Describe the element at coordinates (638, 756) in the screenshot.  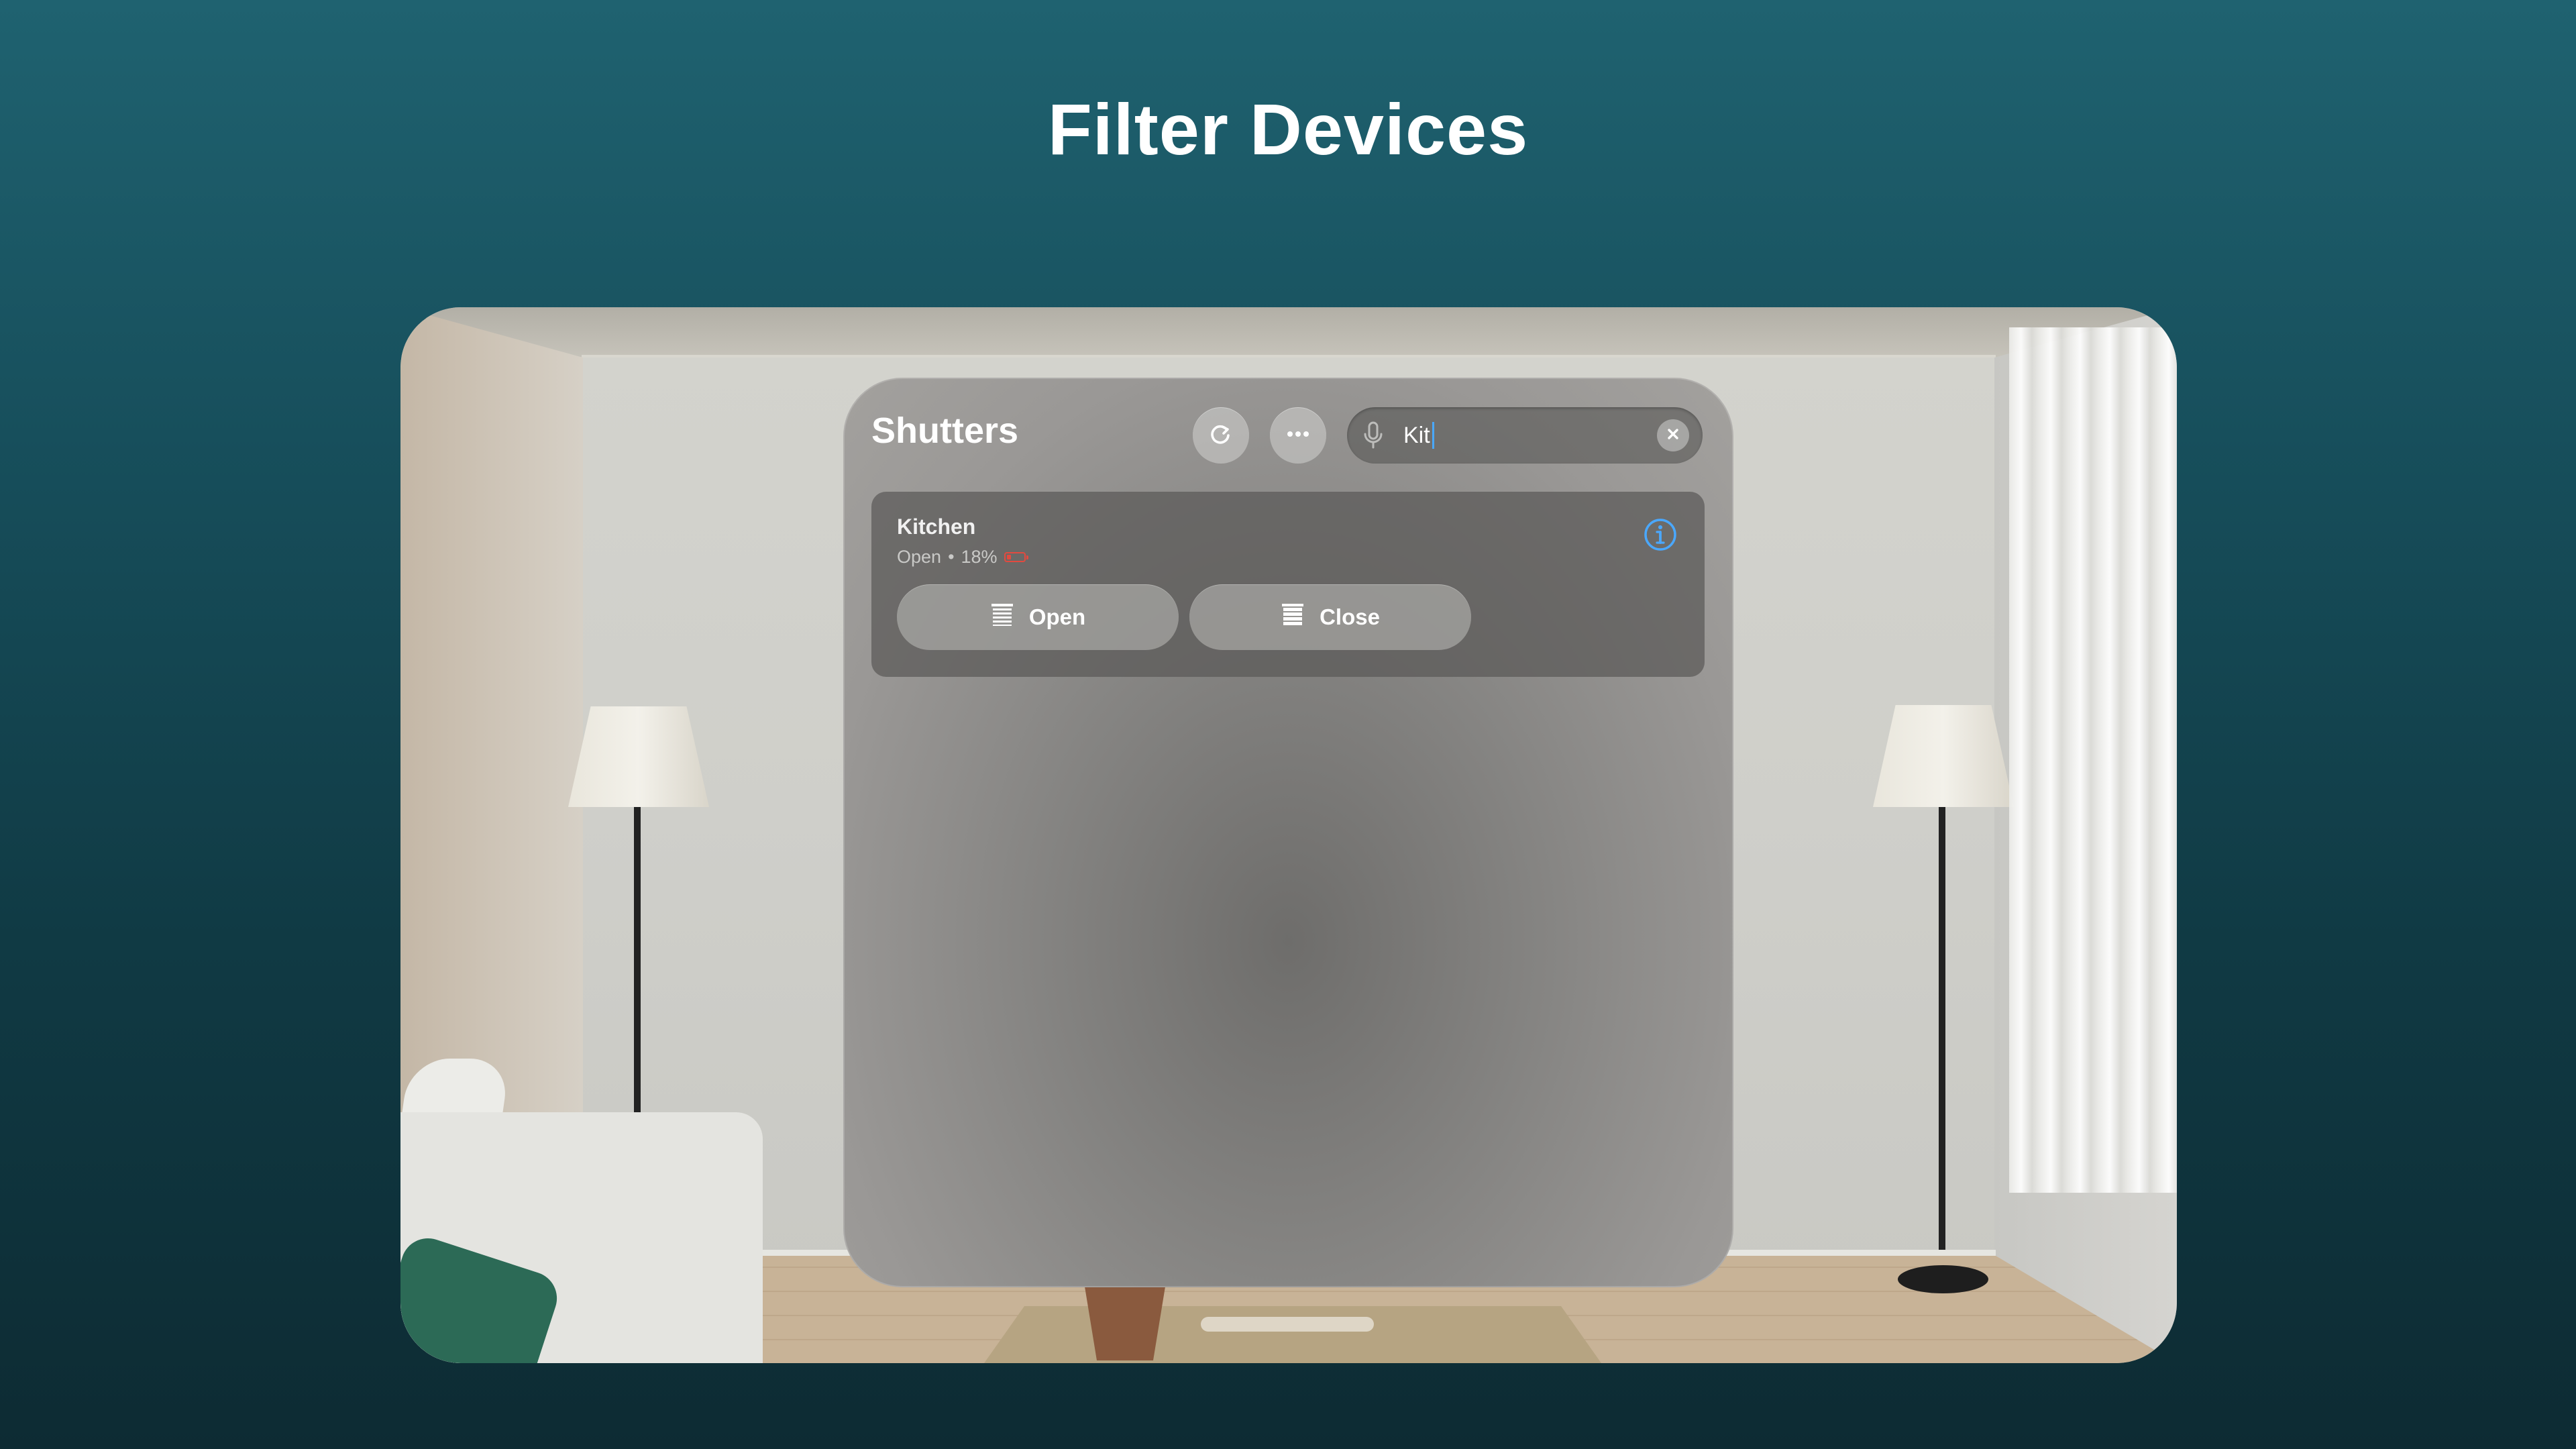
I see `left-lamp-shade` at that location.